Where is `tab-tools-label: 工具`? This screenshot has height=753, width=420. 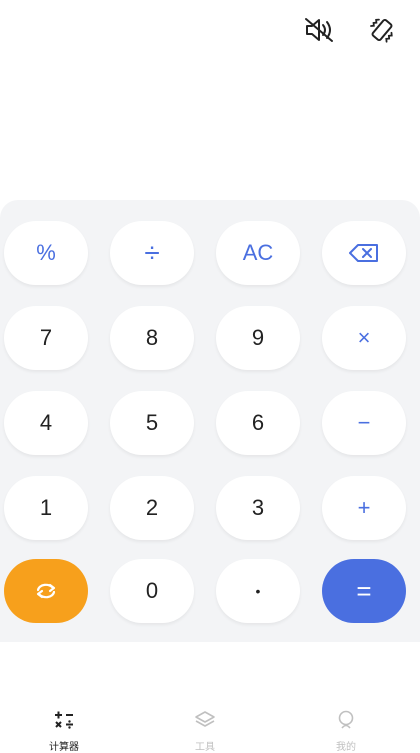 tab-tools-label: 工具 is located at coordinates (205, 747).